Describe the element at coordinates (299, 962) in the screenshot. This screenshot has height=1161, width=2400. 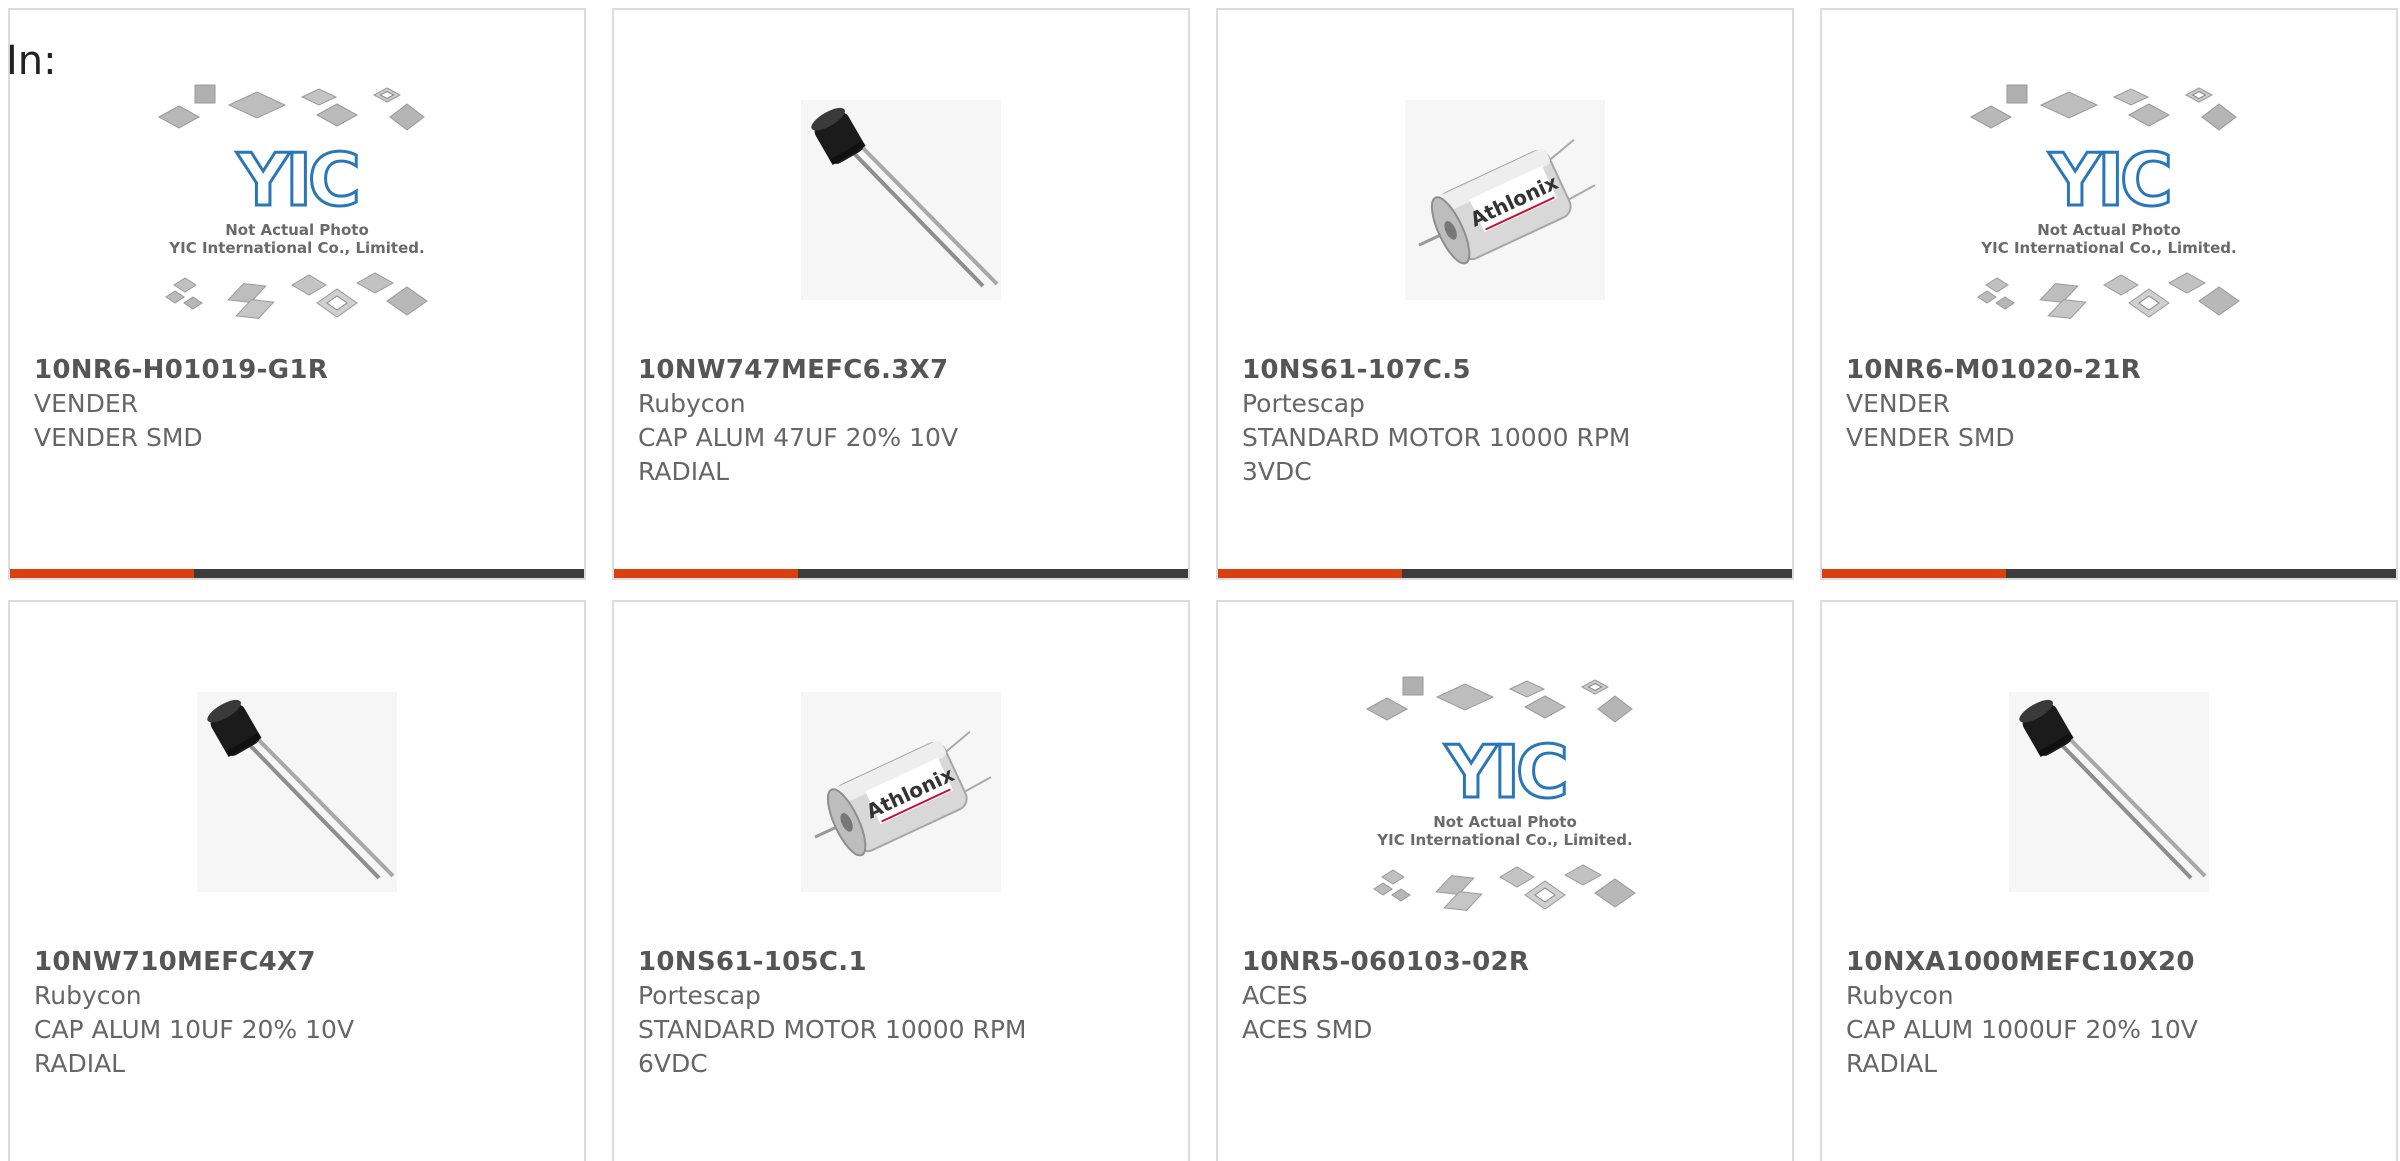
I see `part-number-link: 10NW710MEFC4X7` at that location.